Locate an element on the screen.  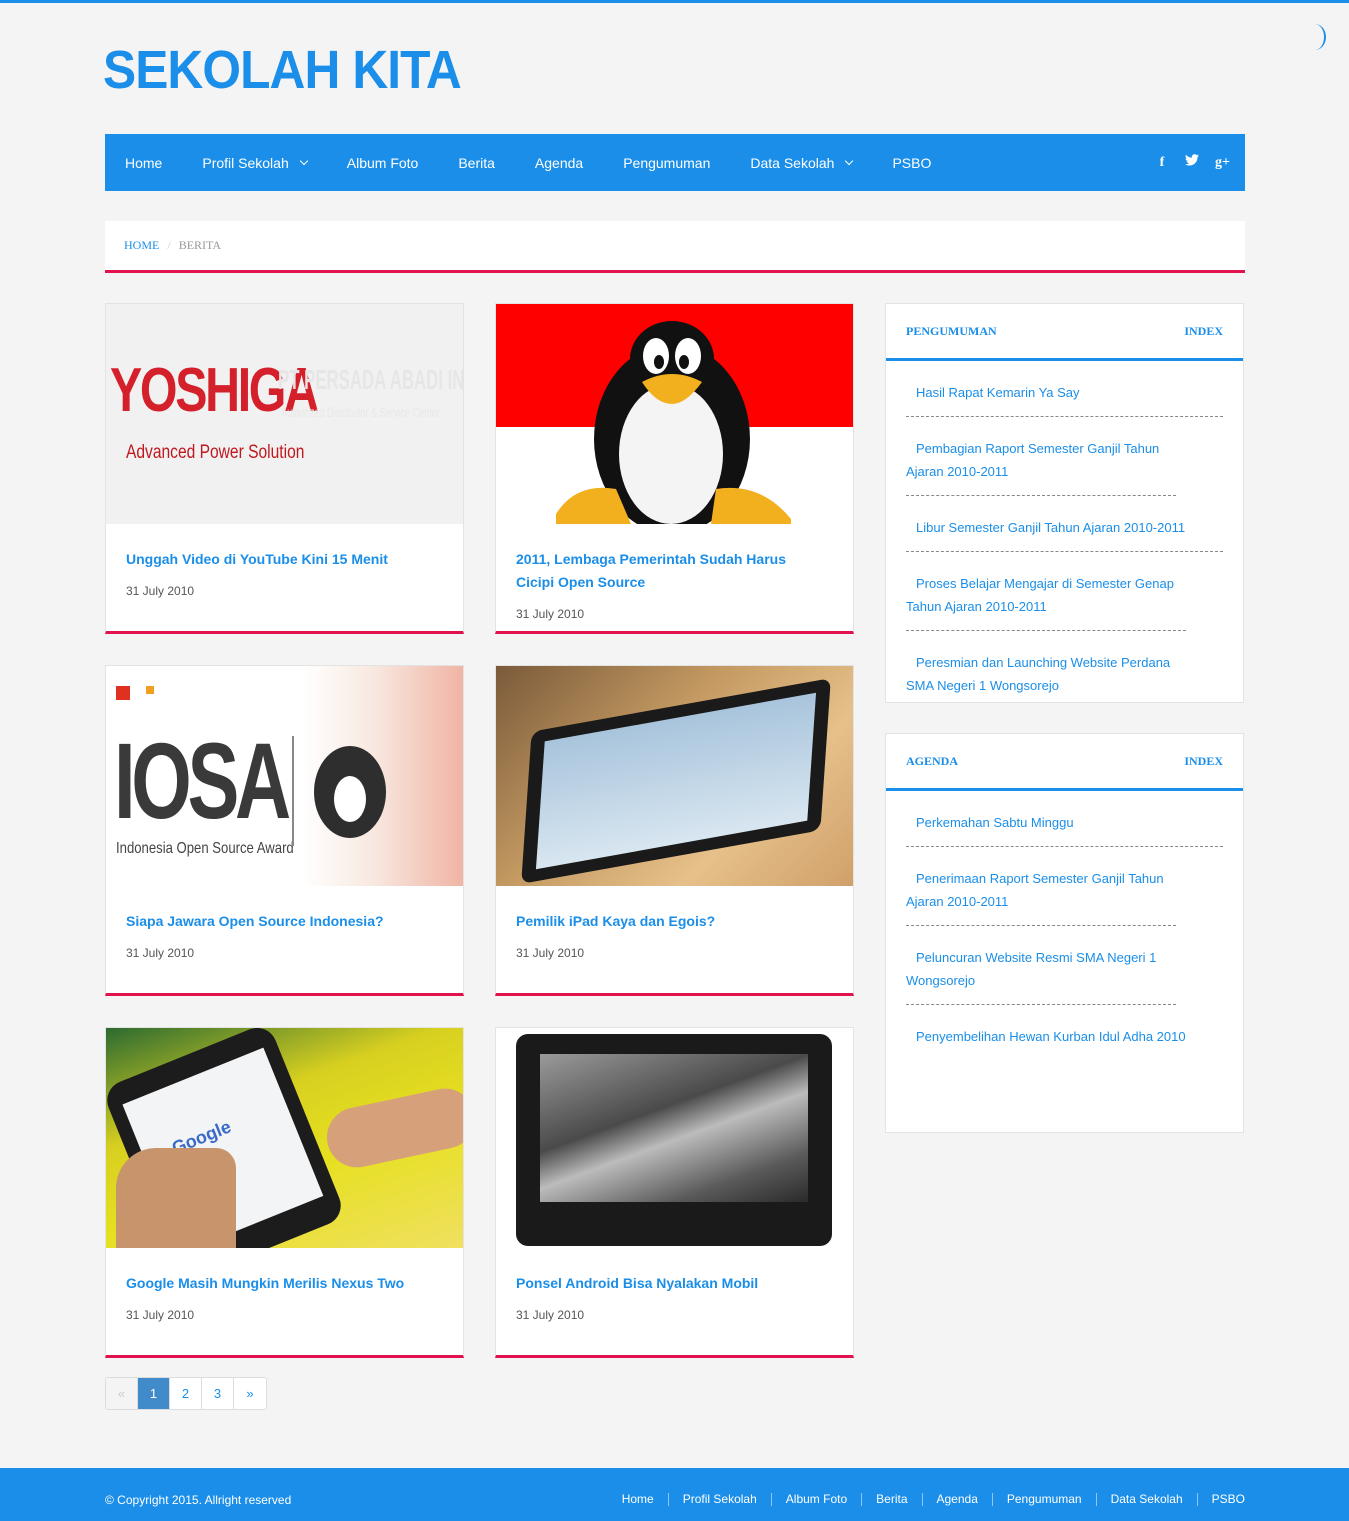
nav-label: Pengumuman is located at coordinates (667, 162).